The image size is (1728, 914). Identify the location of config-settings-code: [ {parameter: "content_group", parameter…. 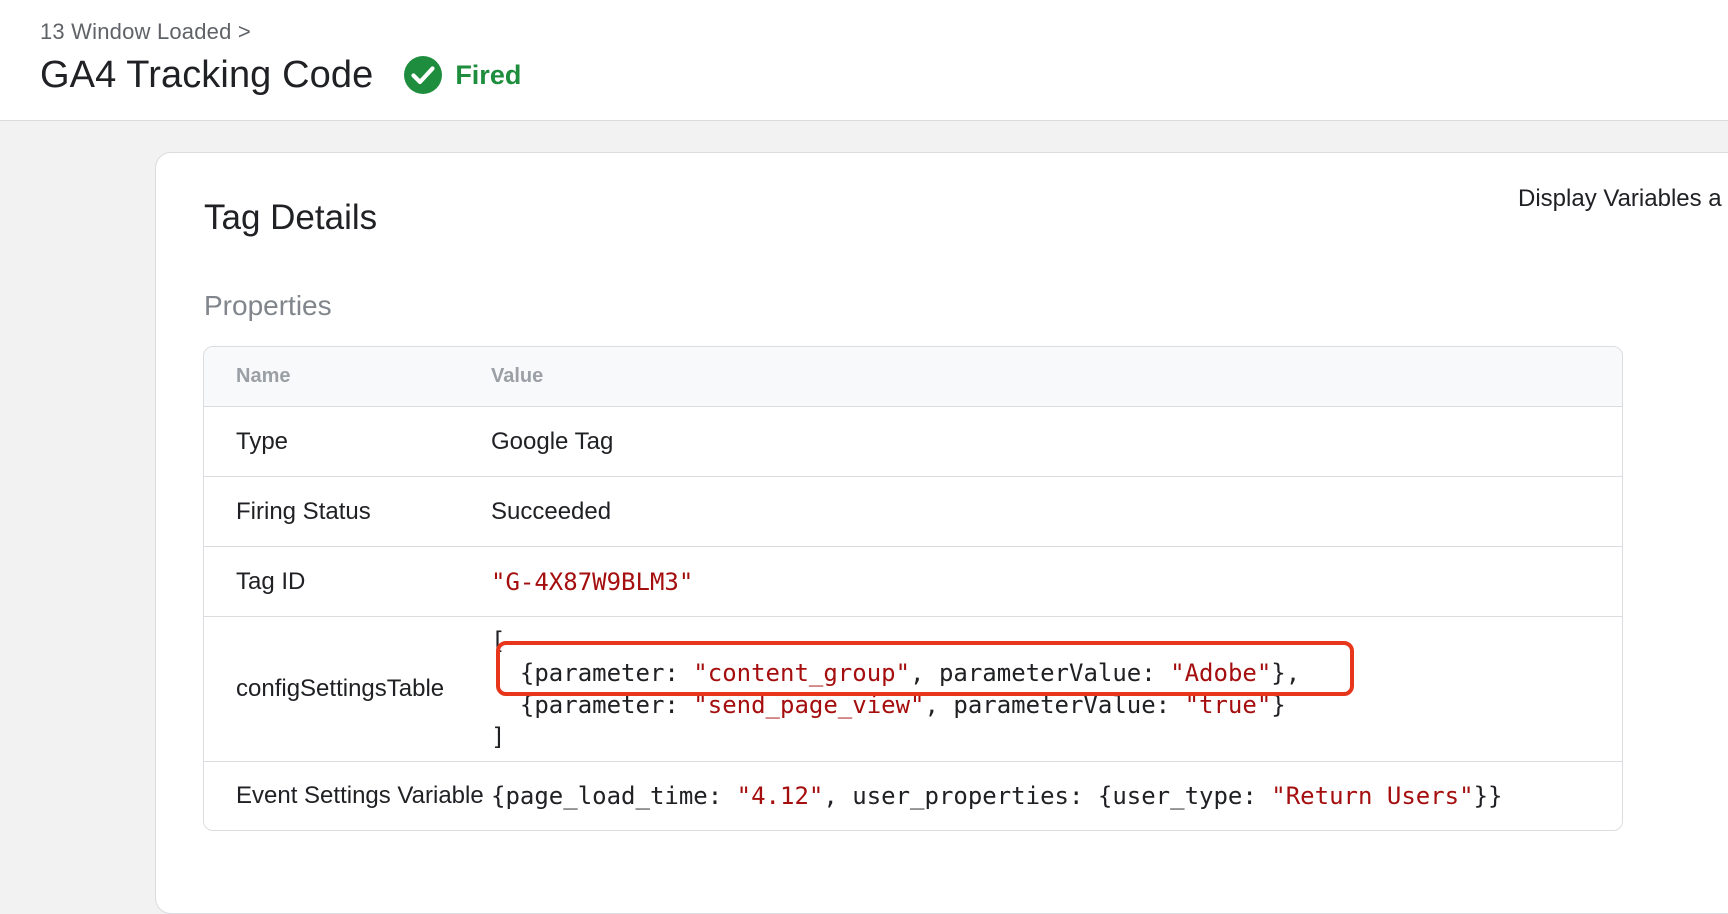
(1056, 689).